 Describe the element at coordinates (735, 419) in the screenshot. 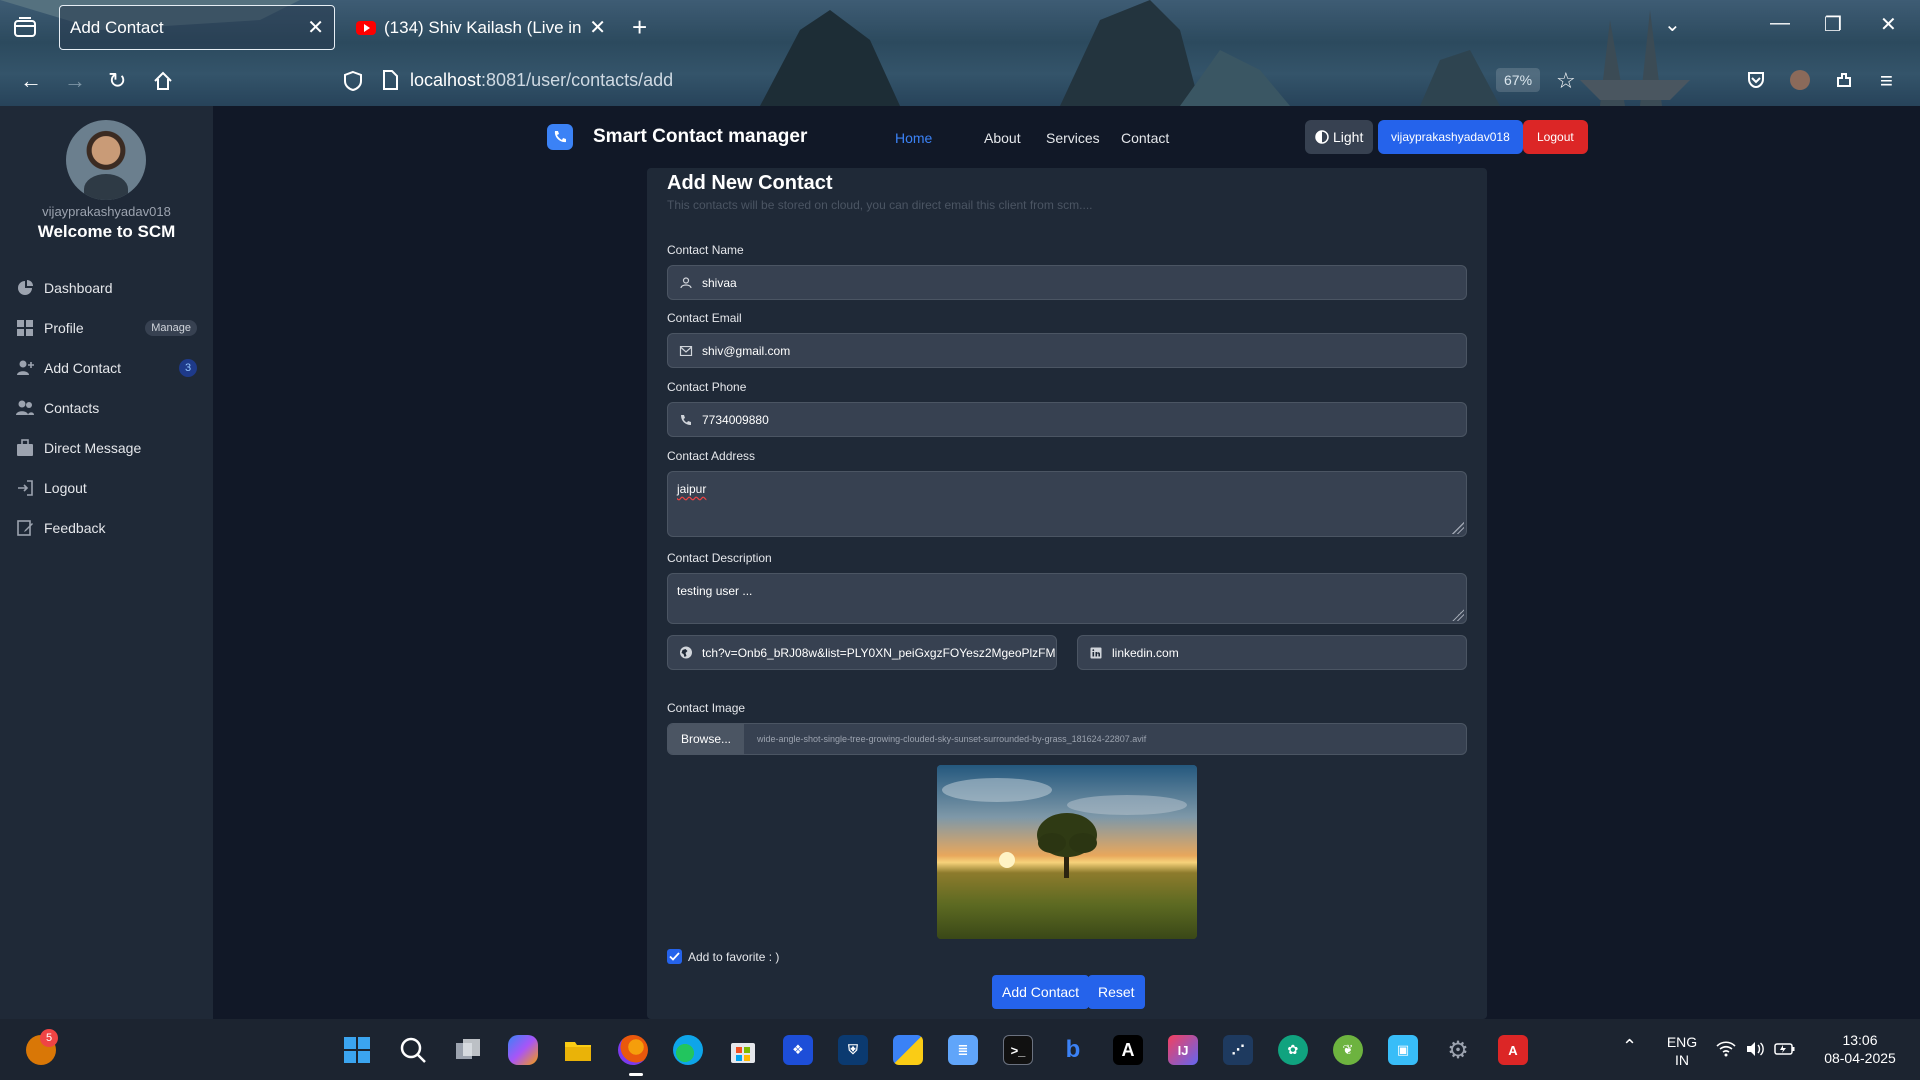

I see `contact-phone-value: 7734009880` at that location.